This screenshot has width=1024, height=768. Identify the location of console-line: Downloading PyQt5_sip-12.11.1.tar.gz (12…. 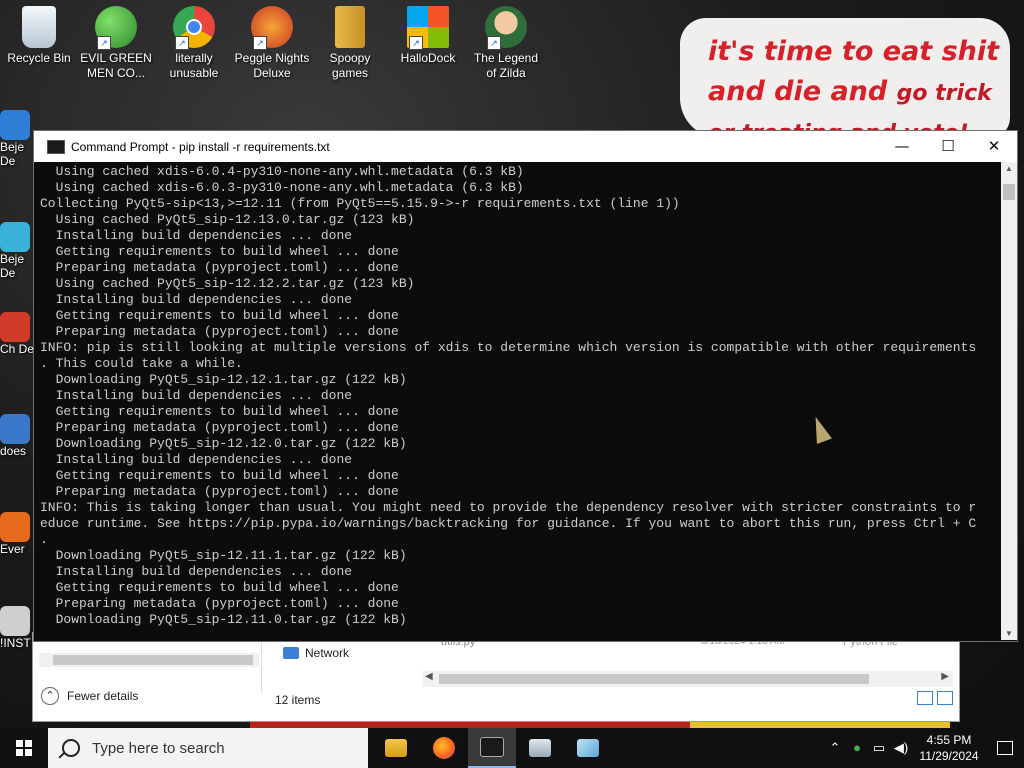
(223, 555).